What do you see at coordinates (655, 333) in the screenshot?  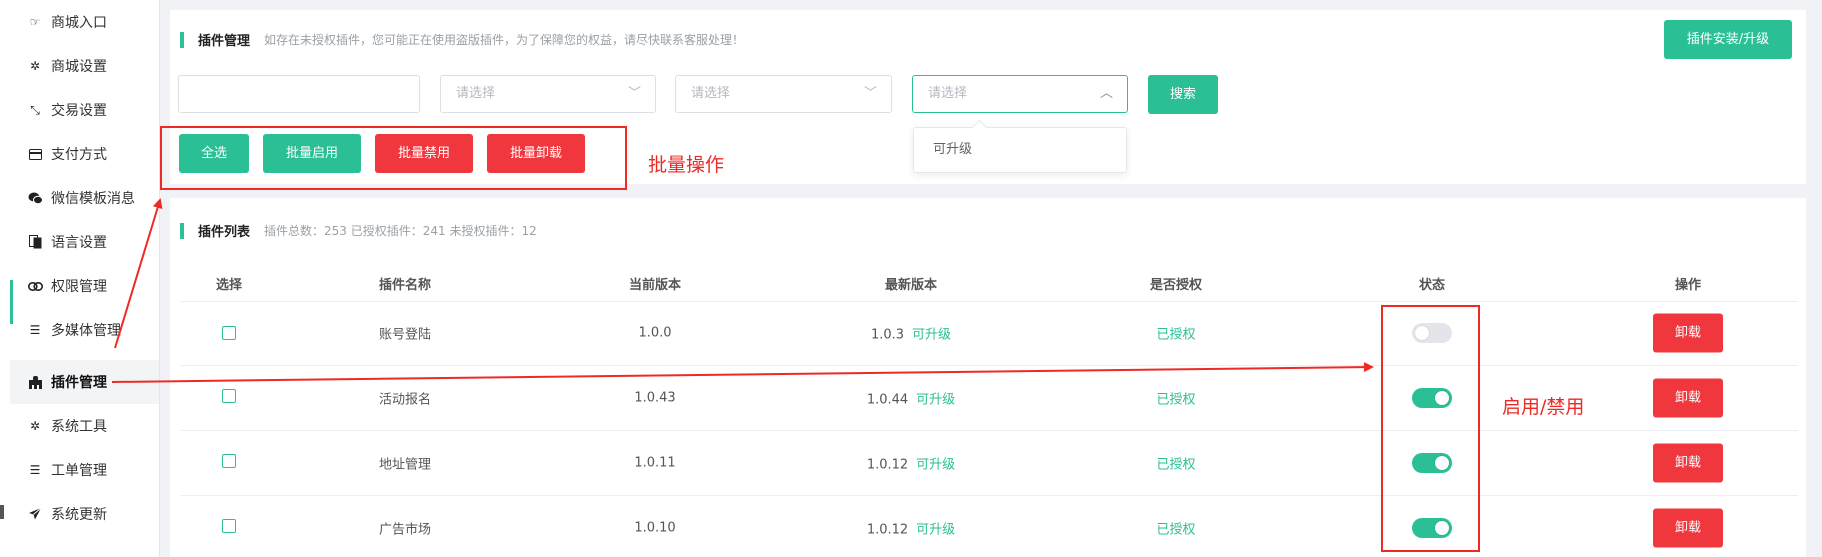 I see `current-version: 1.0.0` at bounding box center [655, 333].